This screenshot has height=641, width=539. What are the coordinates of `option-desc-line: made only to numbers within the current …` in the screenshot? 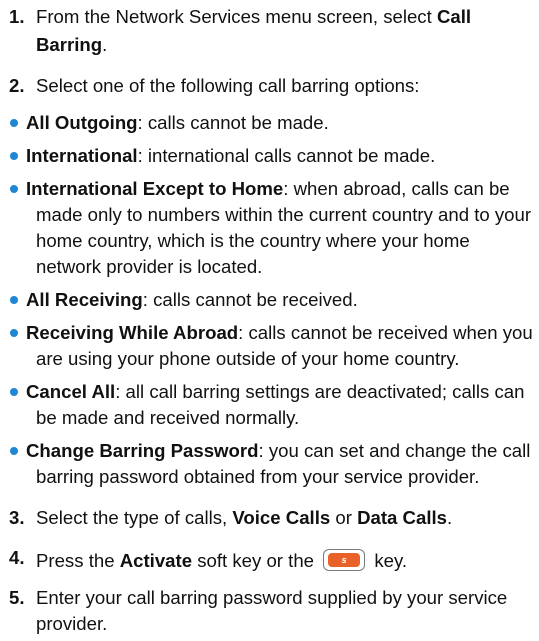 It's located at (284, 214).